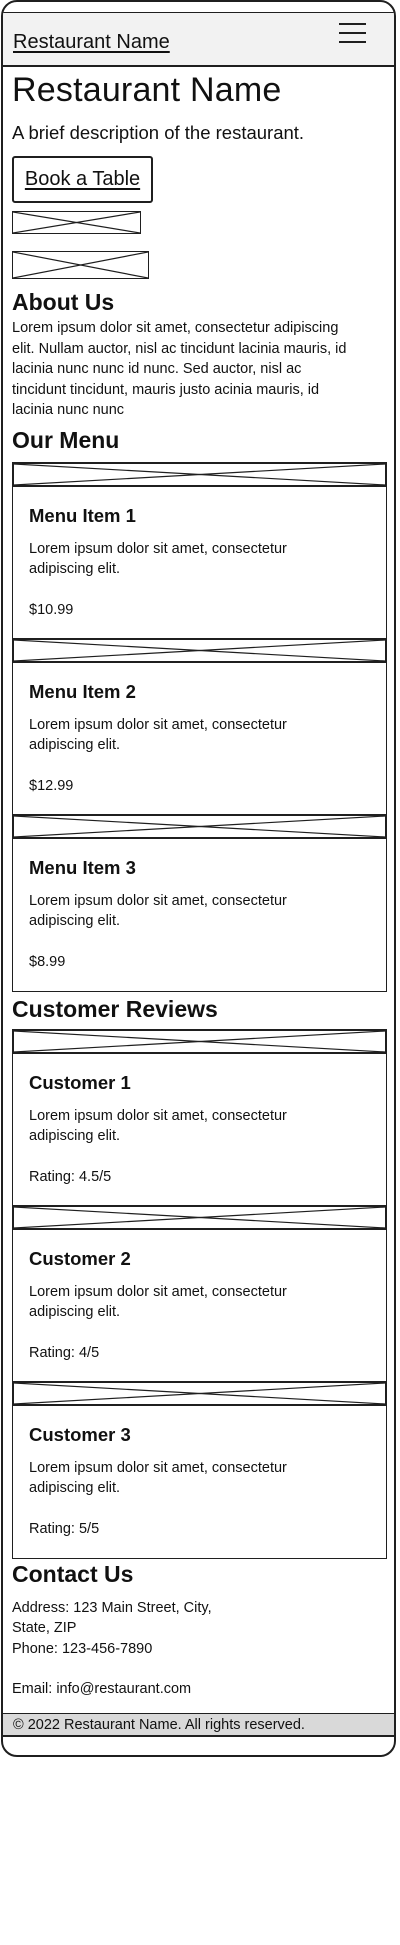 This screenshot has width=400, height=1945. What do you see at coordinates (102, 1689) in the screenshot?
I see `contact-email: Email: info@restaurant.com` at bounding box center [102, 1689].